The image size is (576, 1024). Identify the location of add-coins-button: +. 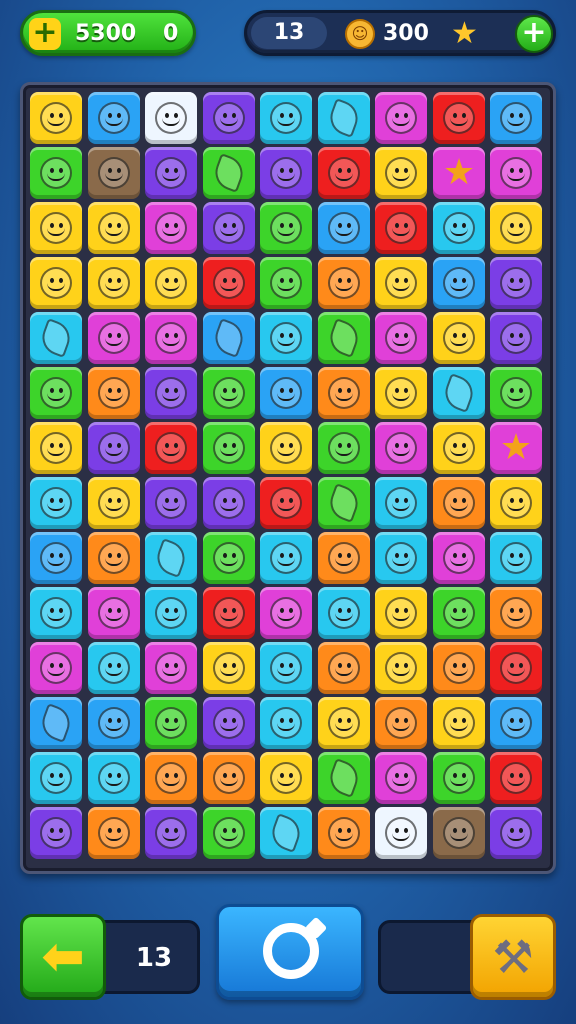
(534, 34).